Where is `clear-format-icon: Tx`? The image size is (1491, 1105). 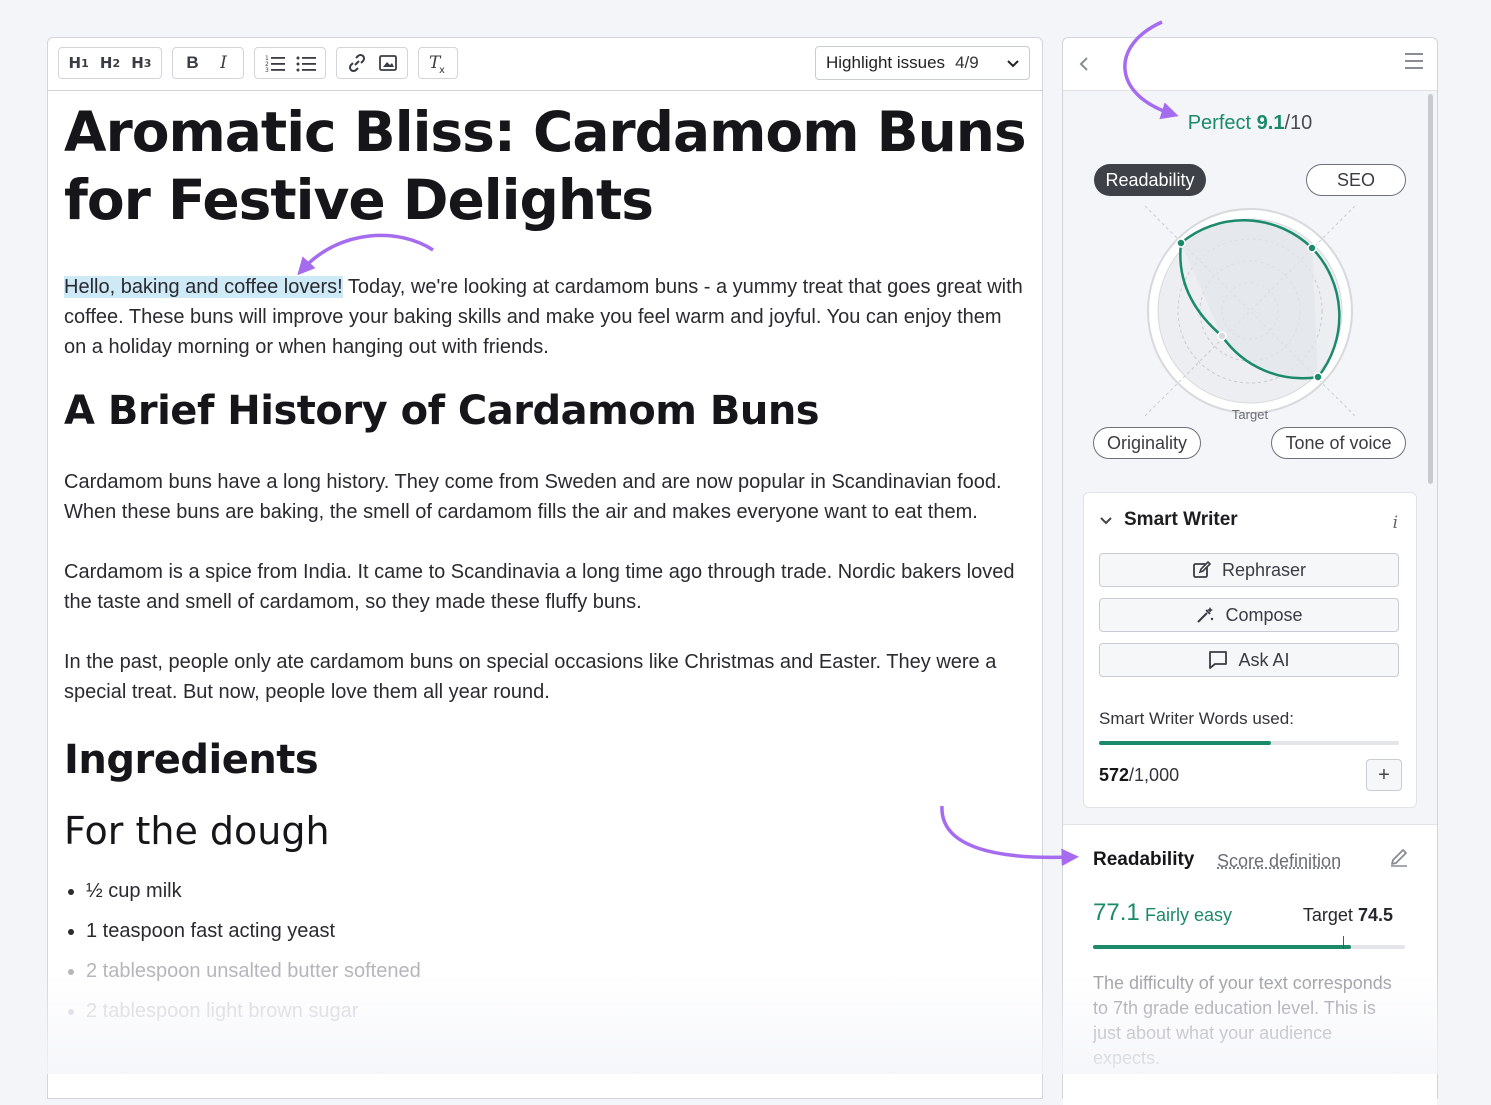
clear-format-icon: Tx is located at coordinates (438, 63).